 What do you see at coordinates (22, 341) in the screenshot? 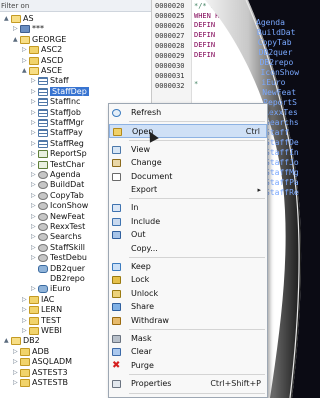
I see `tree-item-db2: ▲ DB2` at bounding box center [22, 341].